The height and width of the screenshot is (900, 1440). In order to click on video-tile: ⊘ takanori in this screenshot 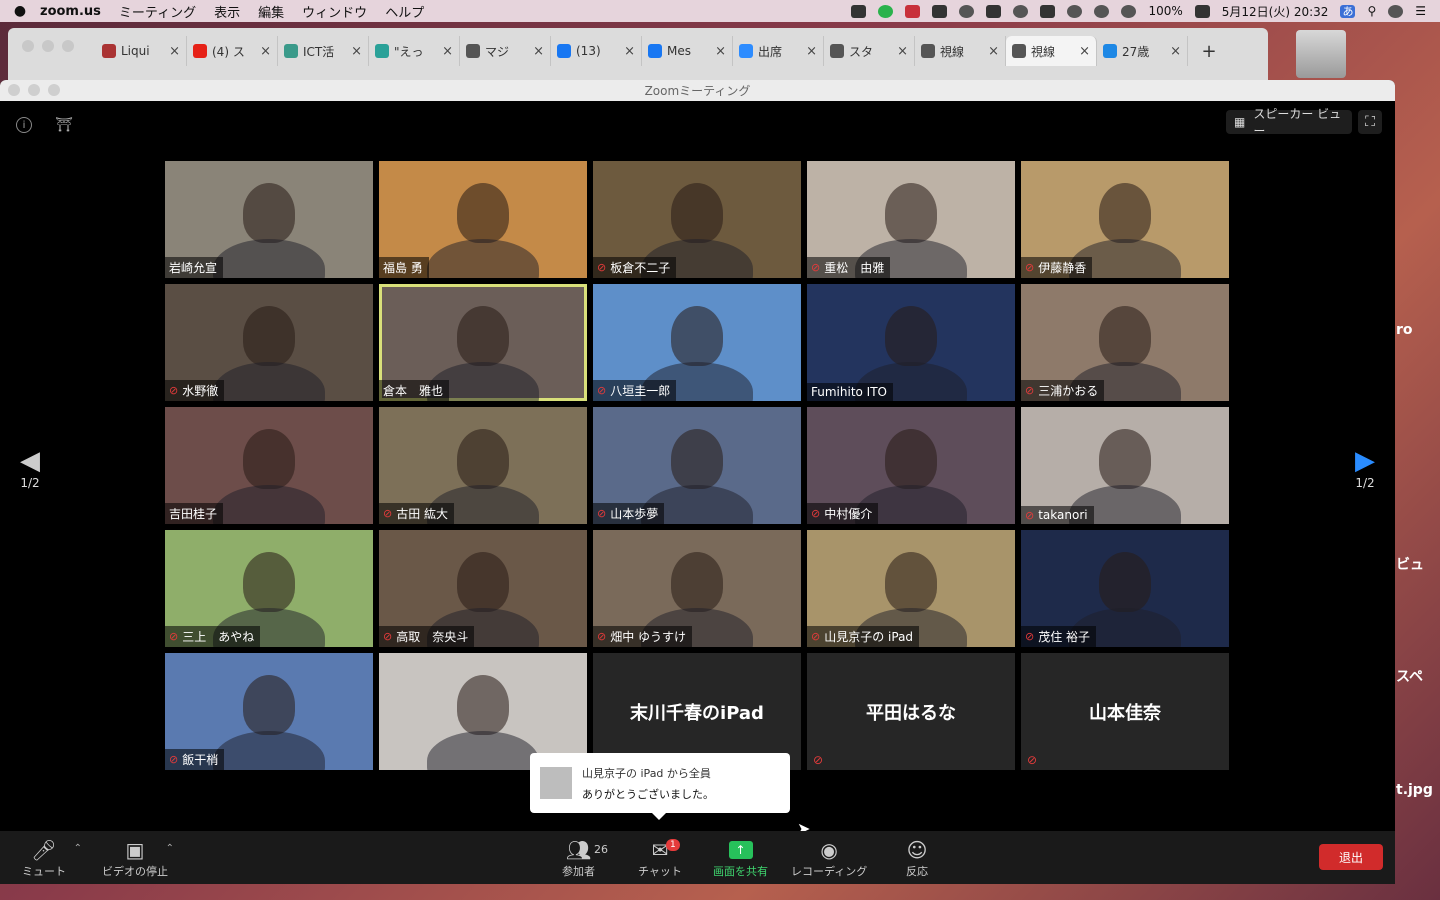, I will do `click(1125, 465)`.